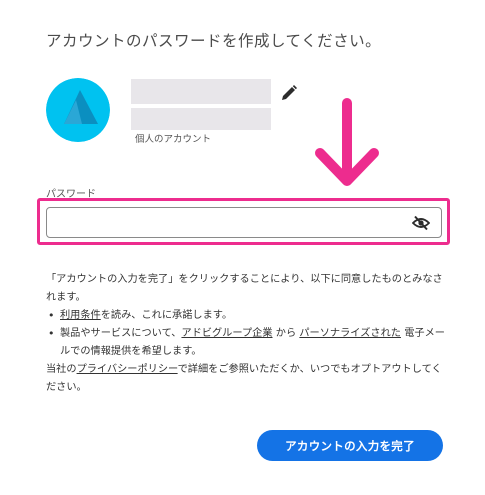  Describe the element at coordinates (246, 316) in the screenshot. I see `terms-item-conditions: 利用条件を読み、これに承諾します。` at that location.